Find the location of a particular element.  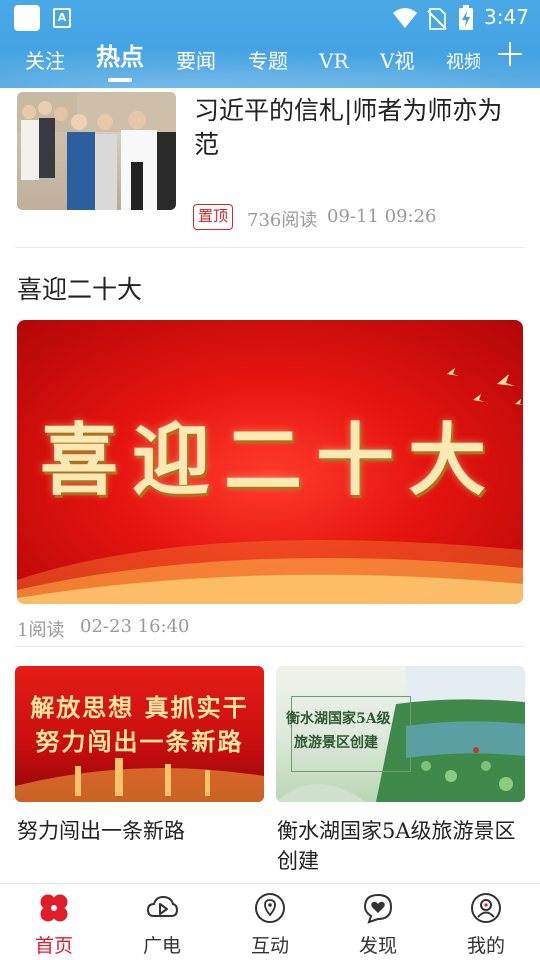

card-image-text-line1: 解放思想 真抓实干 is located at coordinates (139, 707).